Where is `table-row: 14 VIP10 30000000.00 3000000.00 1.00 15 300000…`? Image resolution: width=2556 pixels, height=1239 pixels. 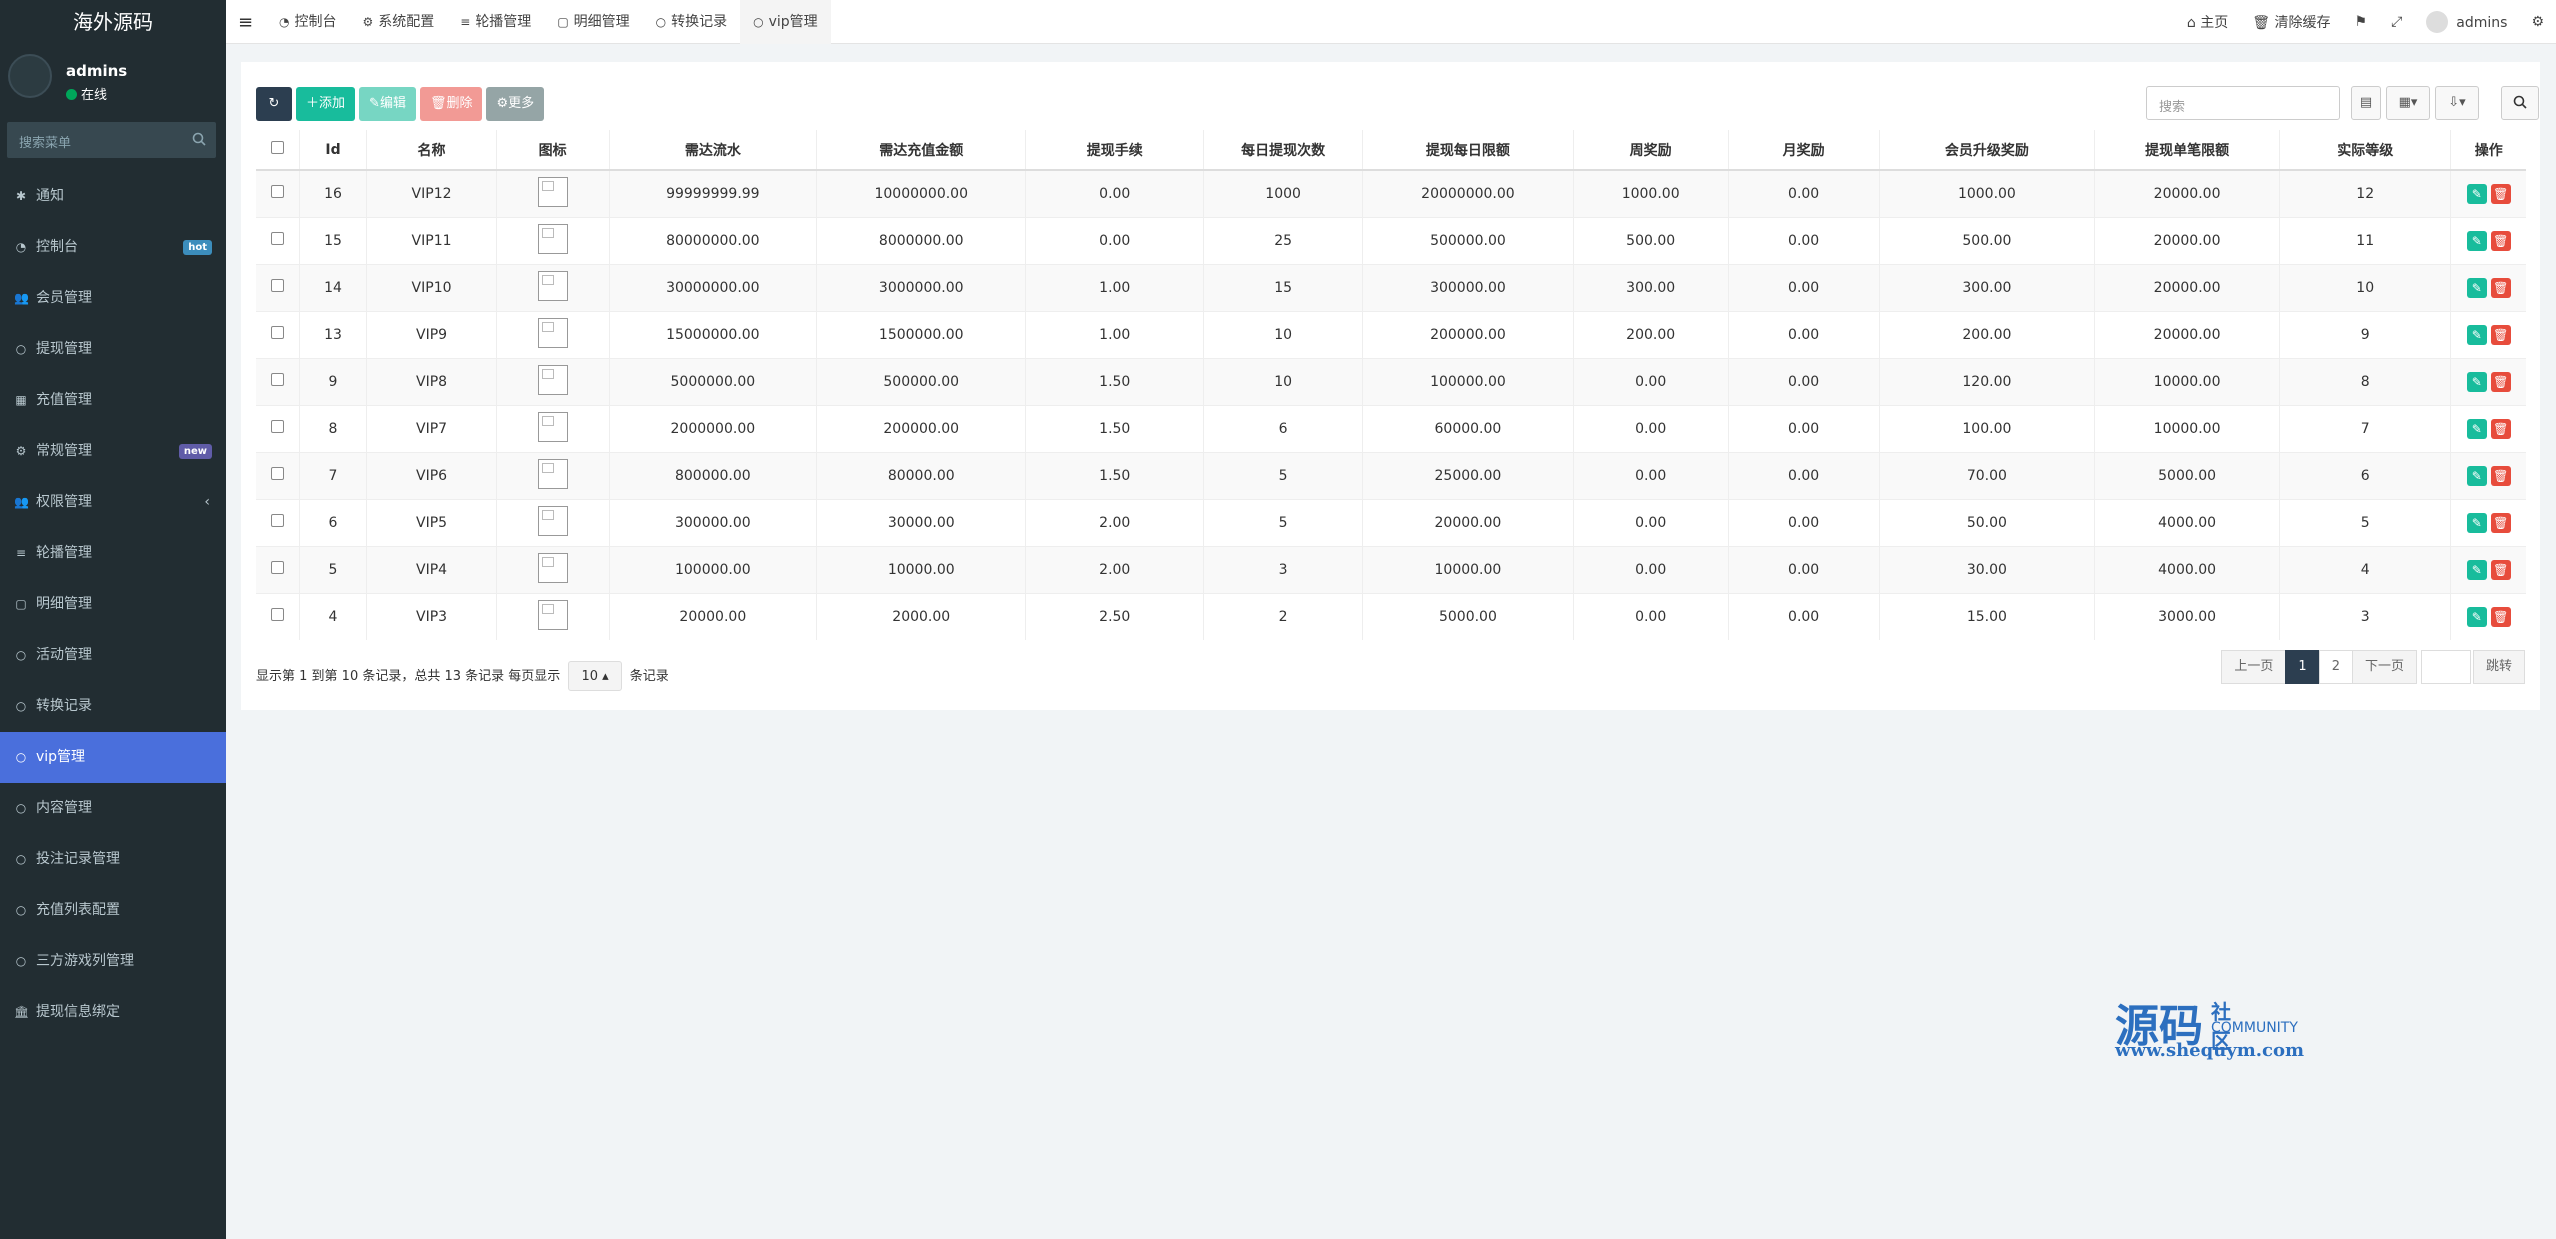 table-row: 14 VIP10 30000000.00 3000000.00 1.00 15 300000… is located at coordinates (1391, 287).